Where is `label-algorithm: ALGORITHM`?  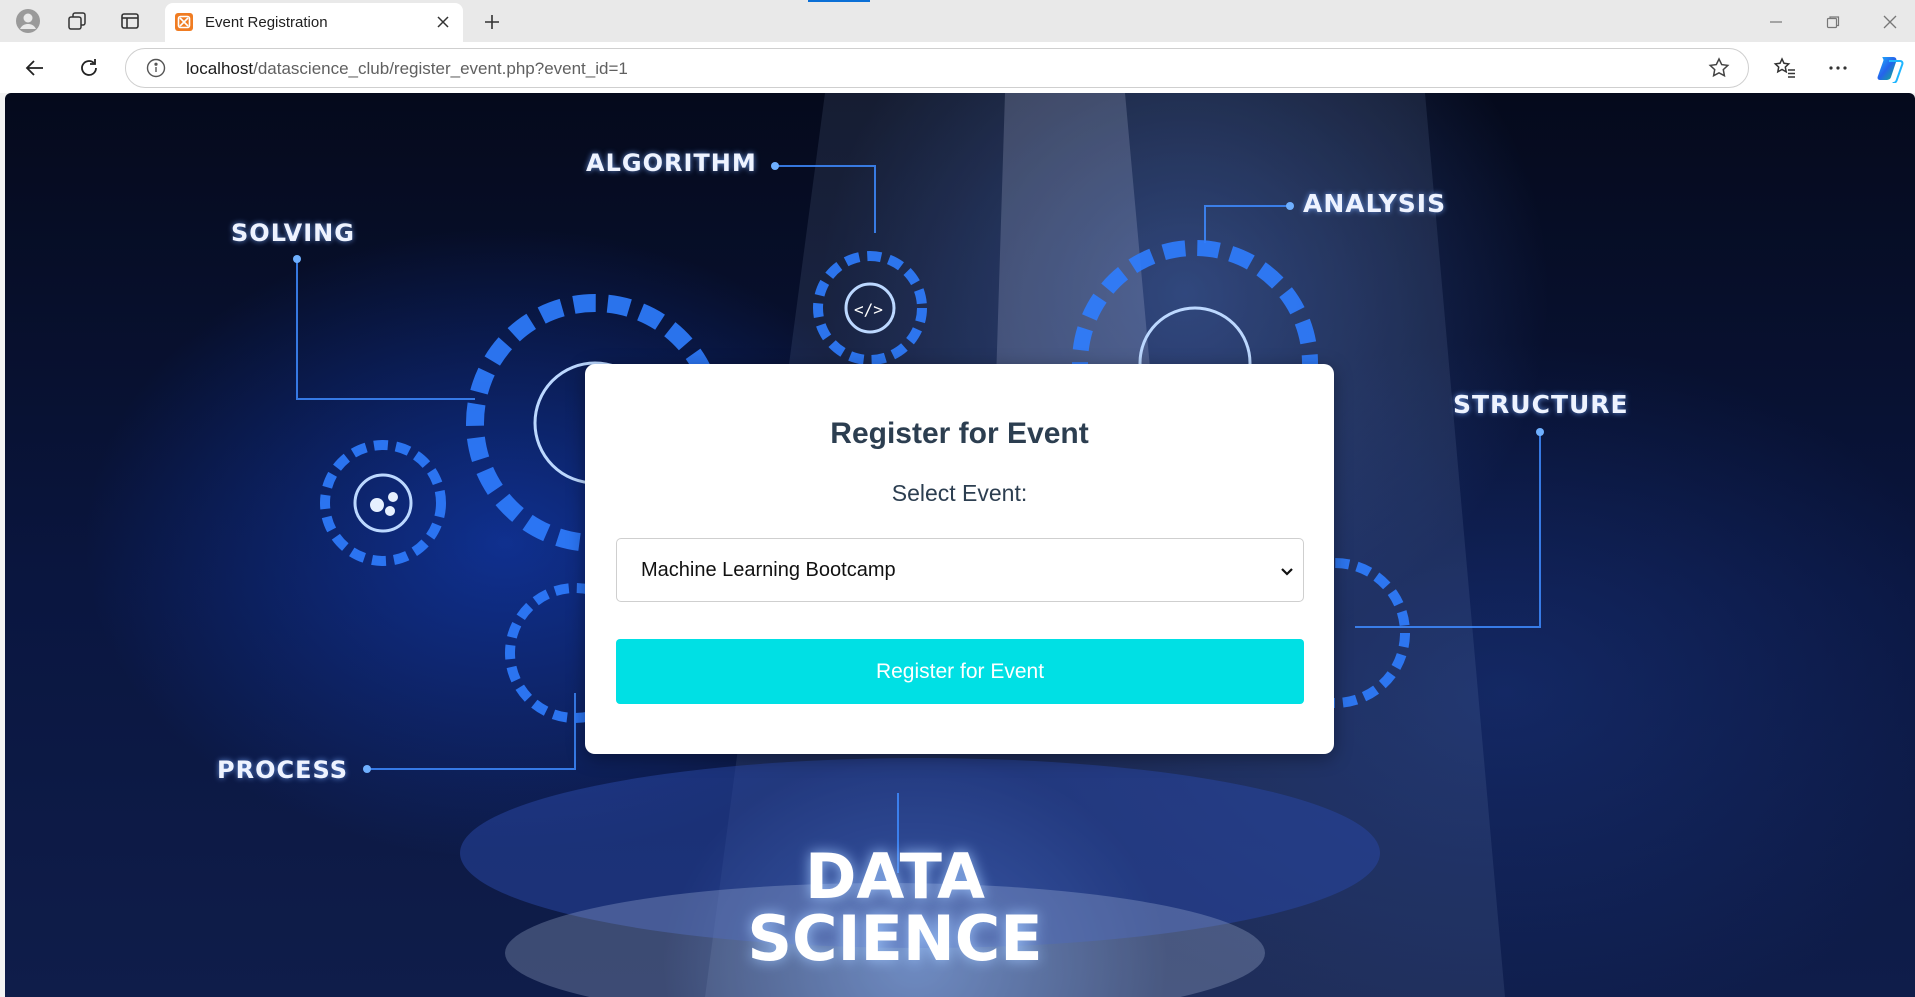 label-algorithm: ALGORITHM is located at coordinates (671, 163).